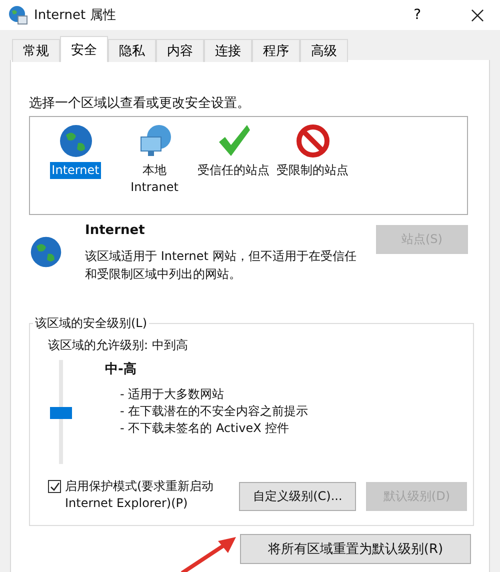 This screenshot has width=500, height=572. I want to click on tab: 连接, so click(228, 50).